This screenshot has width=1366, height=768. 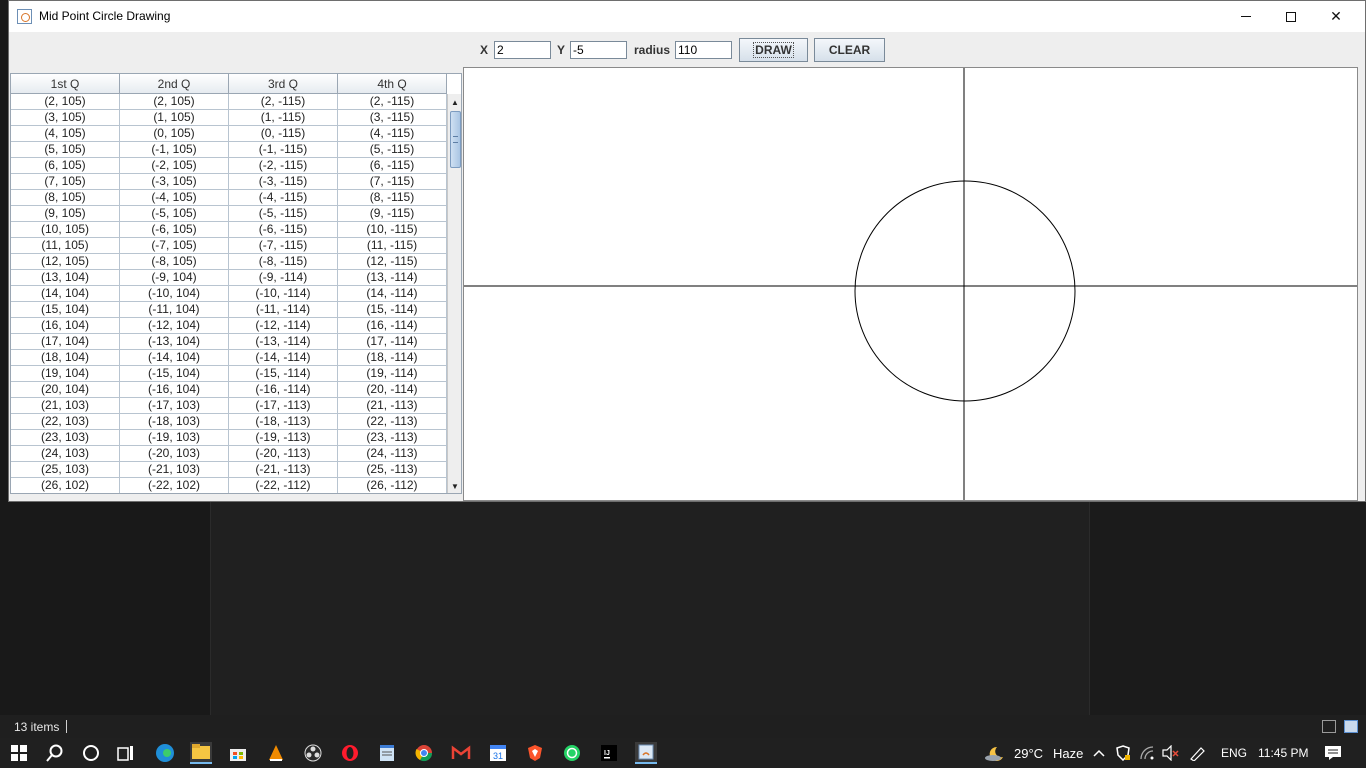 I want to click on table-cell: (0, -115), so click(x=283, y=134).